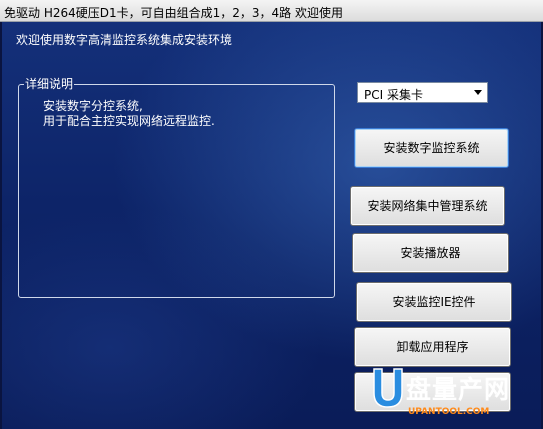 The width and height of the screenshot is (543, 429). I want to click on install-digital-monitor-label: 安装数字监控系统, so click(431, 148).